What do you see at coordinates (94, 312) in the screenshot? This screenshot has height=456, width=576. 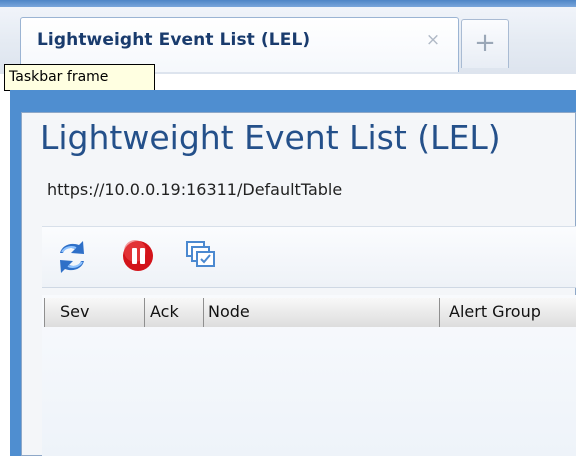 I see `column-header-sev: Sev` at bounding box center [94, 312].